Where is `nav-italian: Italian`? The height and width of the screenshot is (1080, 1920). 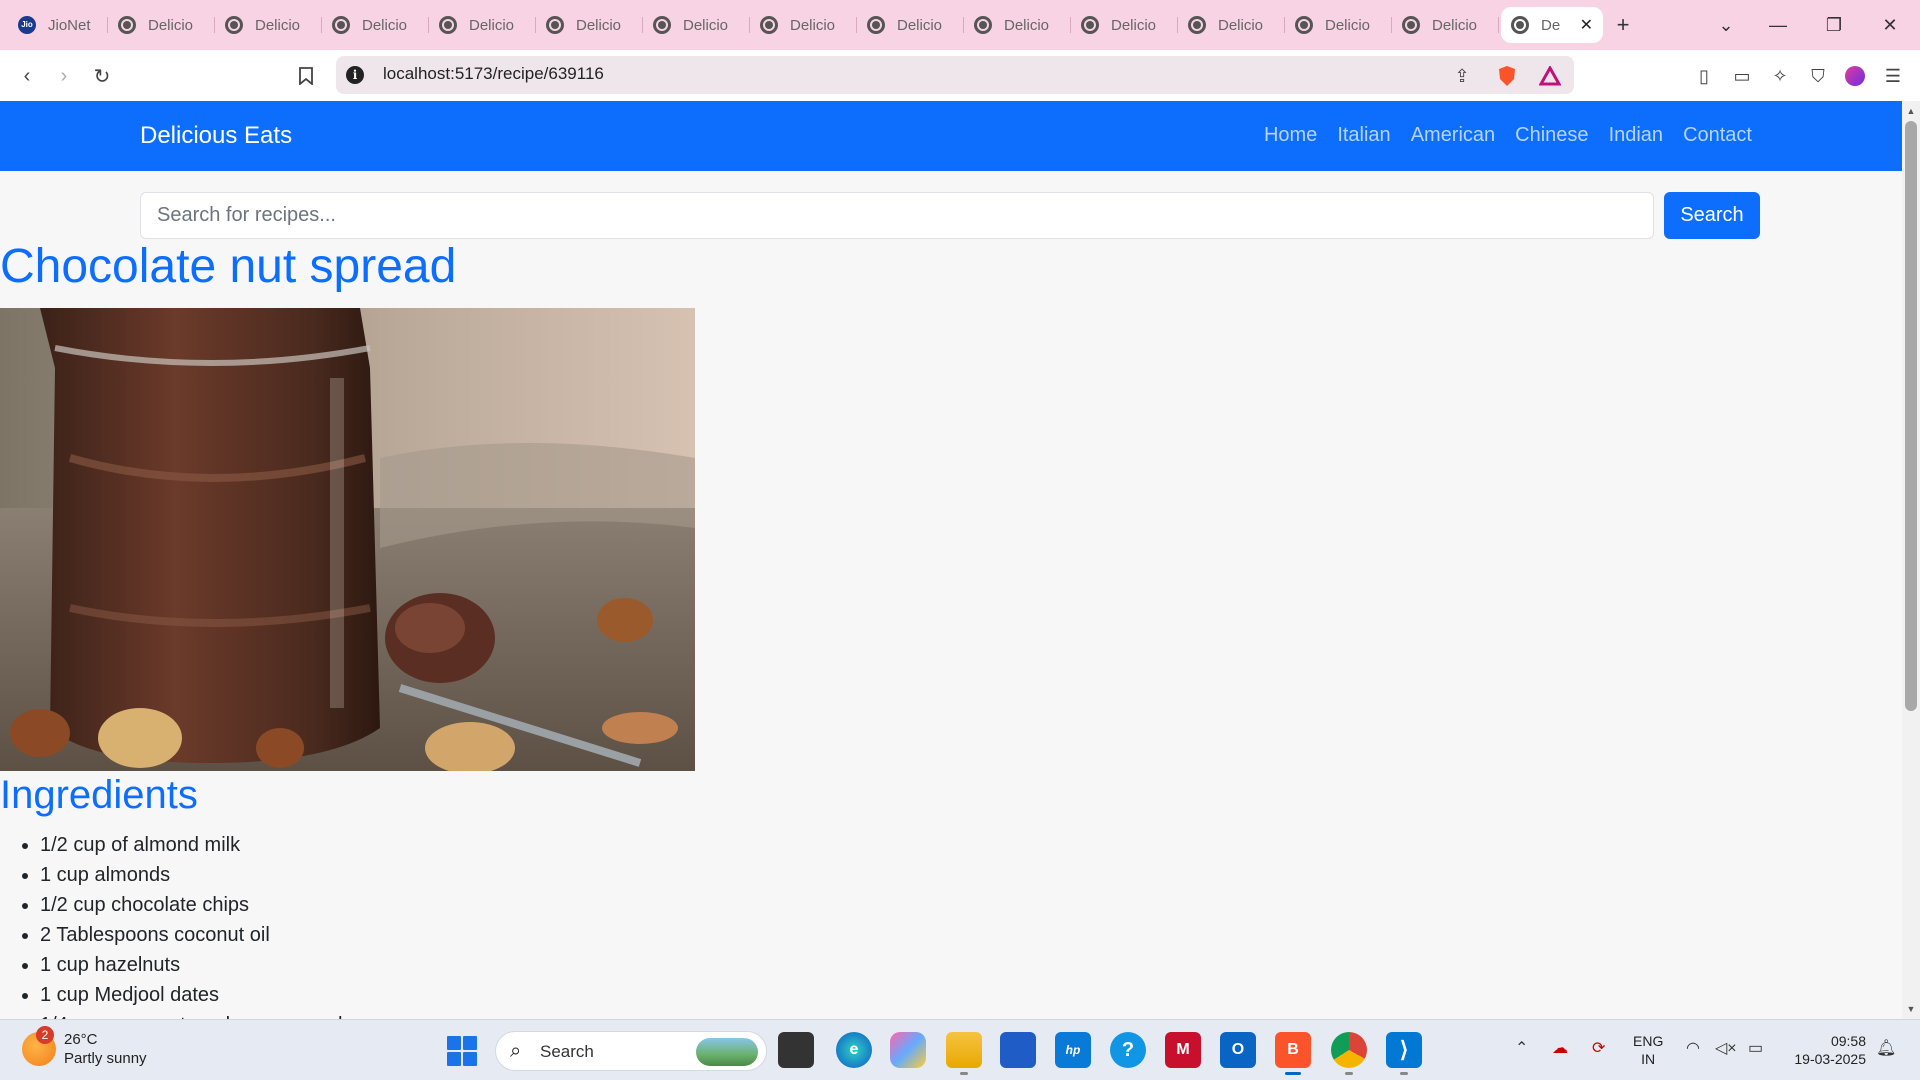
nav-italian: Italian is located at coordinates (1363, 135).